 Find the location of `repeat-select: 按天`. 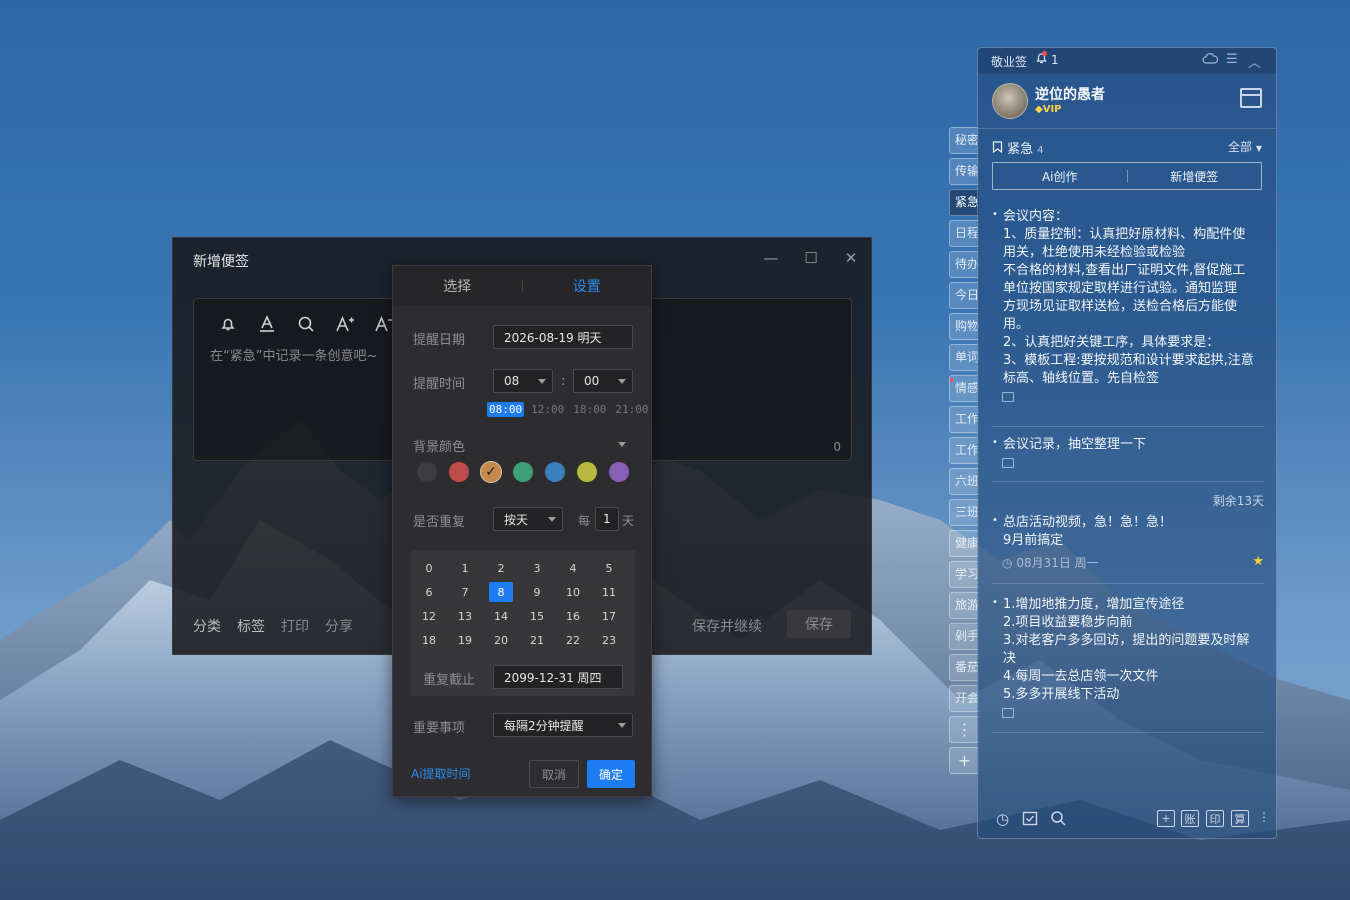

repeat-select: 按天 is located at coordinates (528, 519).